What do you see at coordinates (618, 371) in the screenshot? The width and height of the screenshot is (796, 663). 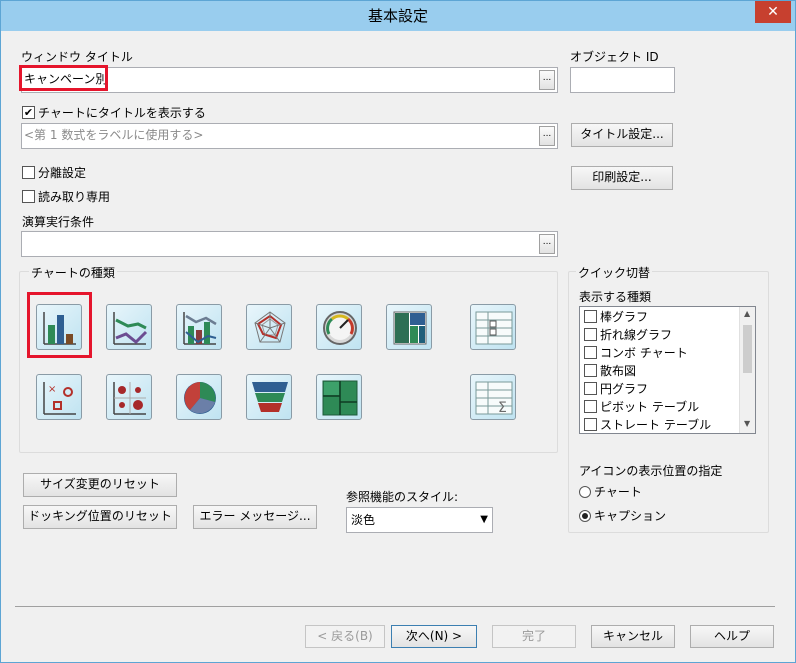 I see `list-item-label: 散布図` at bounding box center [618, 371].